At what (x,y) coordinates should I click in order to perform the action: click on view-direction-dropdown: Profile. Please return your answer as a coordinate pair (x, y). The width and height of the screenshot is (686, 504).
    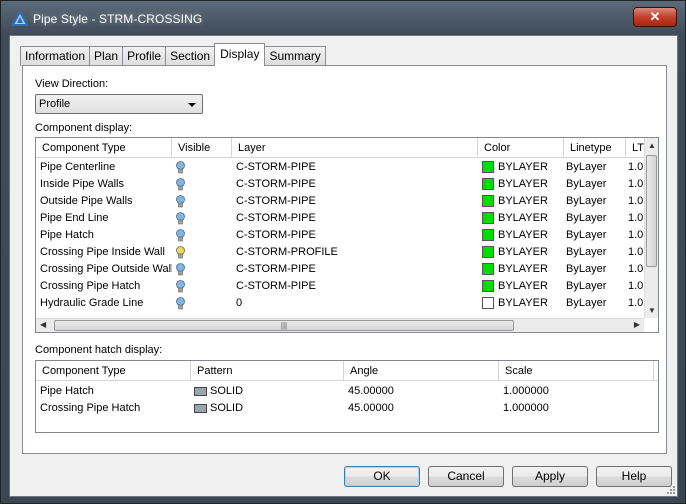
    Looking at the image, I should click on (119, 104).